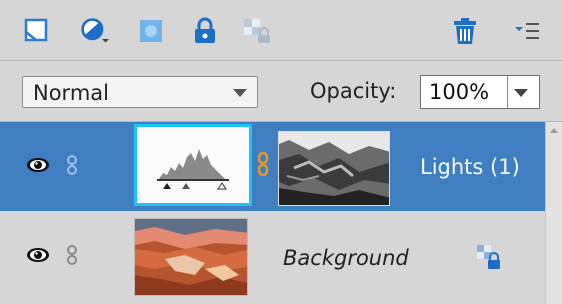  I want to click on blend-mode-select: Normal, so click(140, 92).